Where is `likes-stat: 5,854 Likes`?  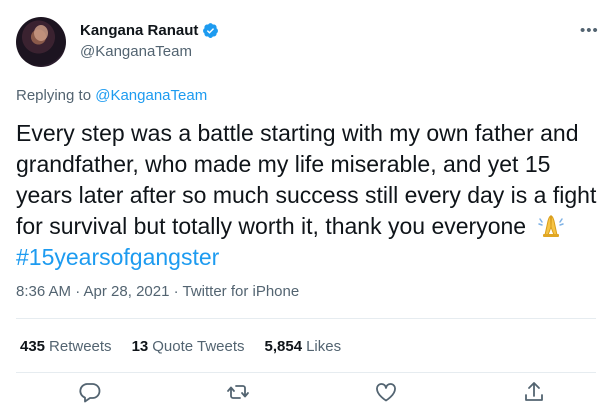 likes-stat: 5,854 Likes is located at coordinates (303, 346).